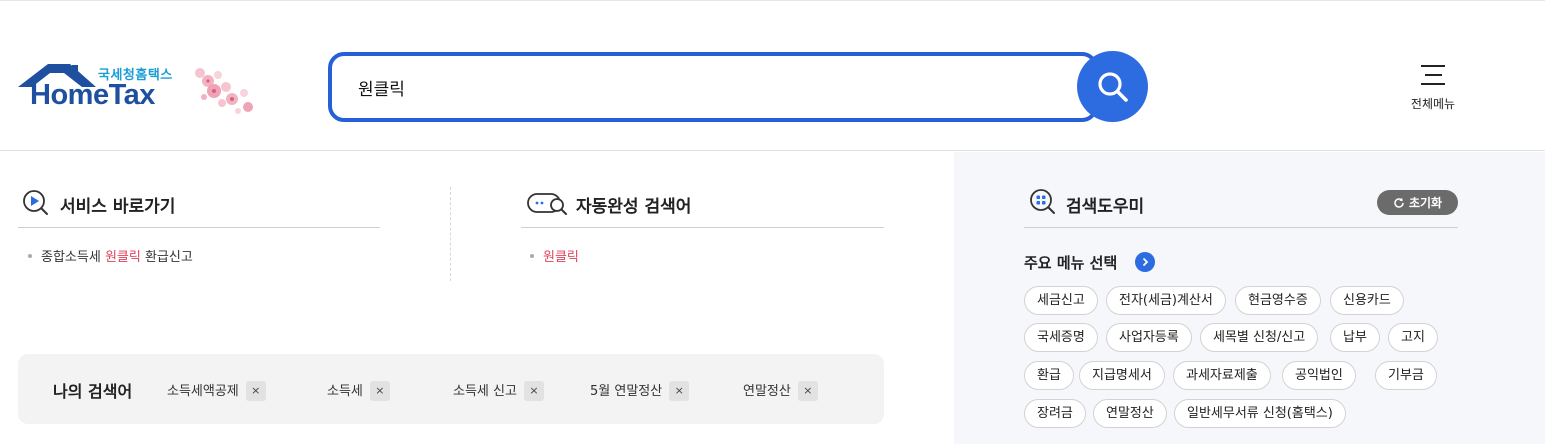 The image size is (1545, 444). Describe the element at coordinates (1367, 300) in the screenshot. I see `menu-tag: 신용카드` at that location.